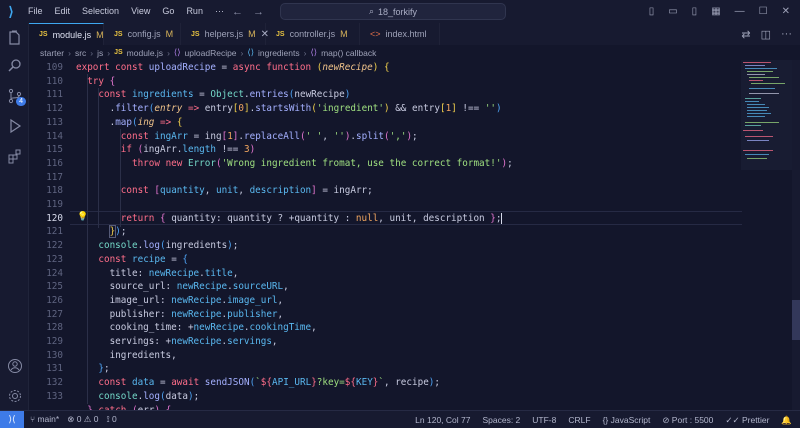 The width and height of the screenshot is (800, 428). I want to click on layout-secondary-icon: ▯, so click(695, 11).